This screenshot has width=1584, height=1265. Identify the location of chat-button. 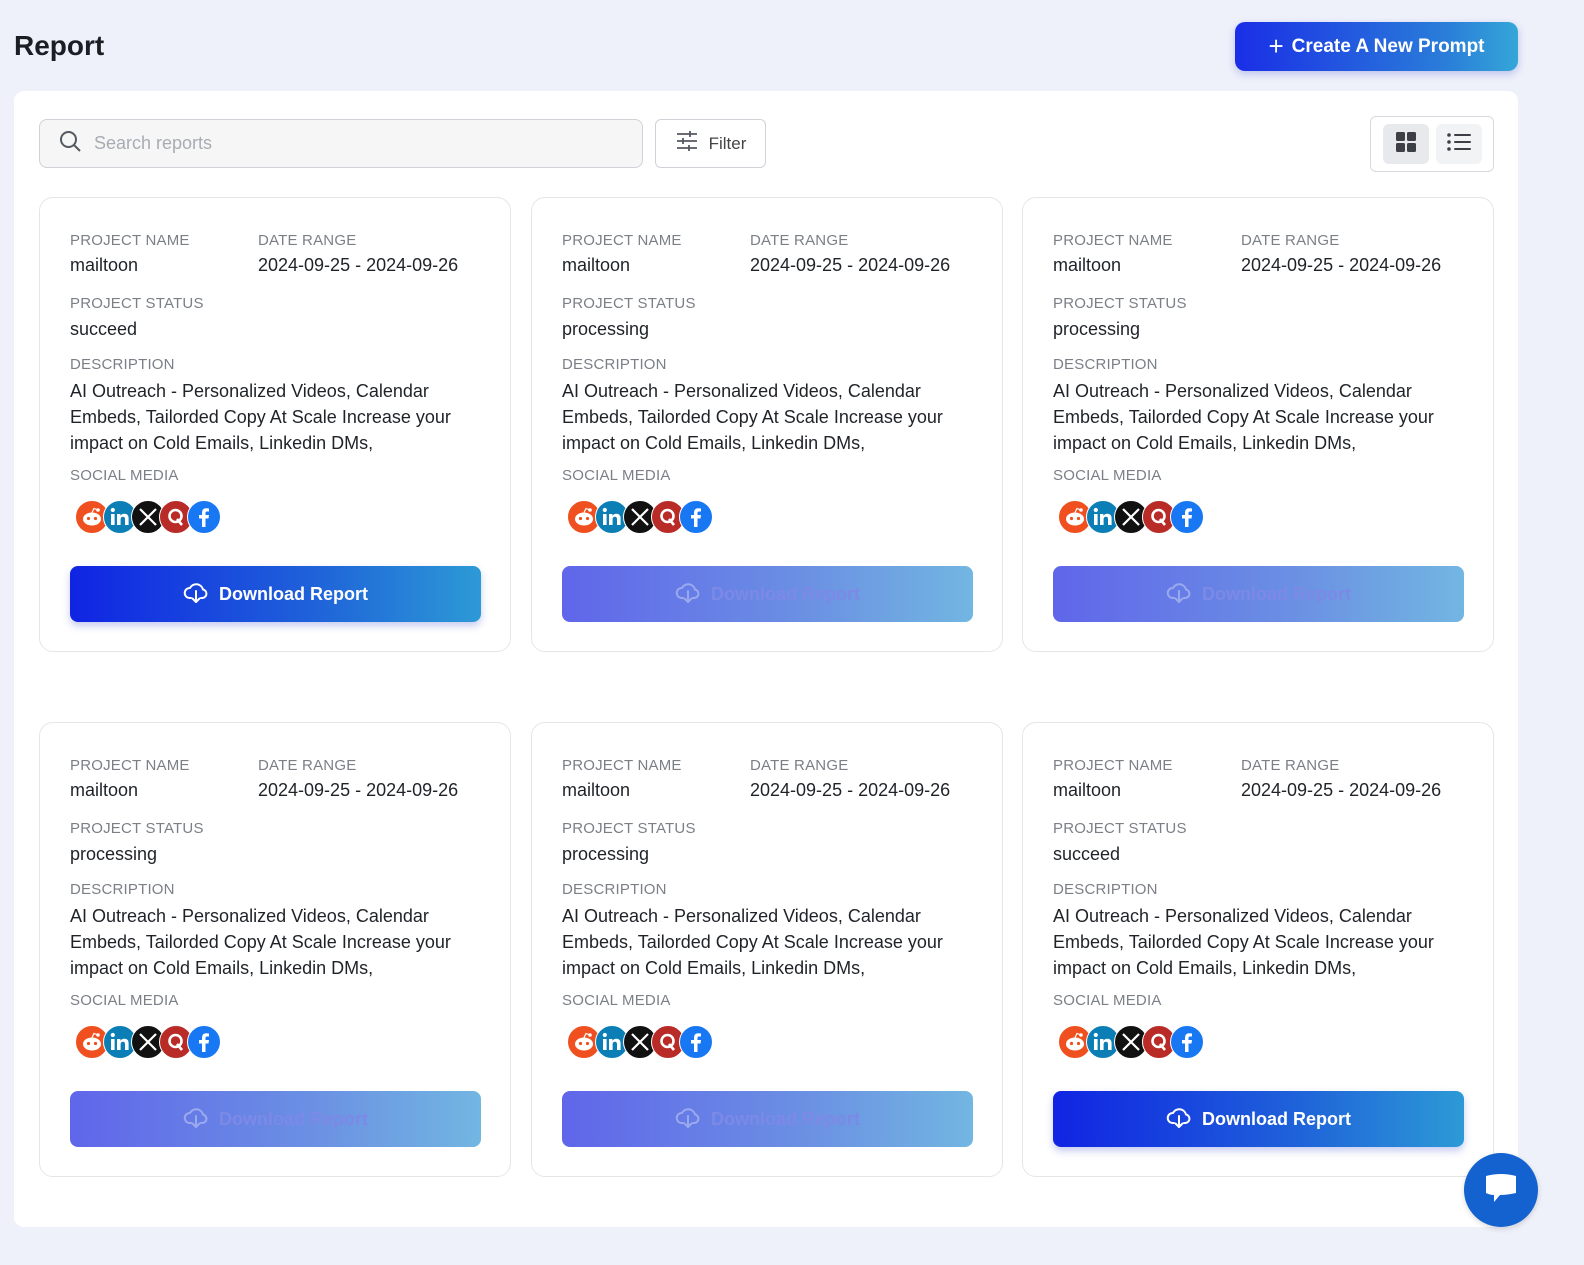
(1501, 1190).